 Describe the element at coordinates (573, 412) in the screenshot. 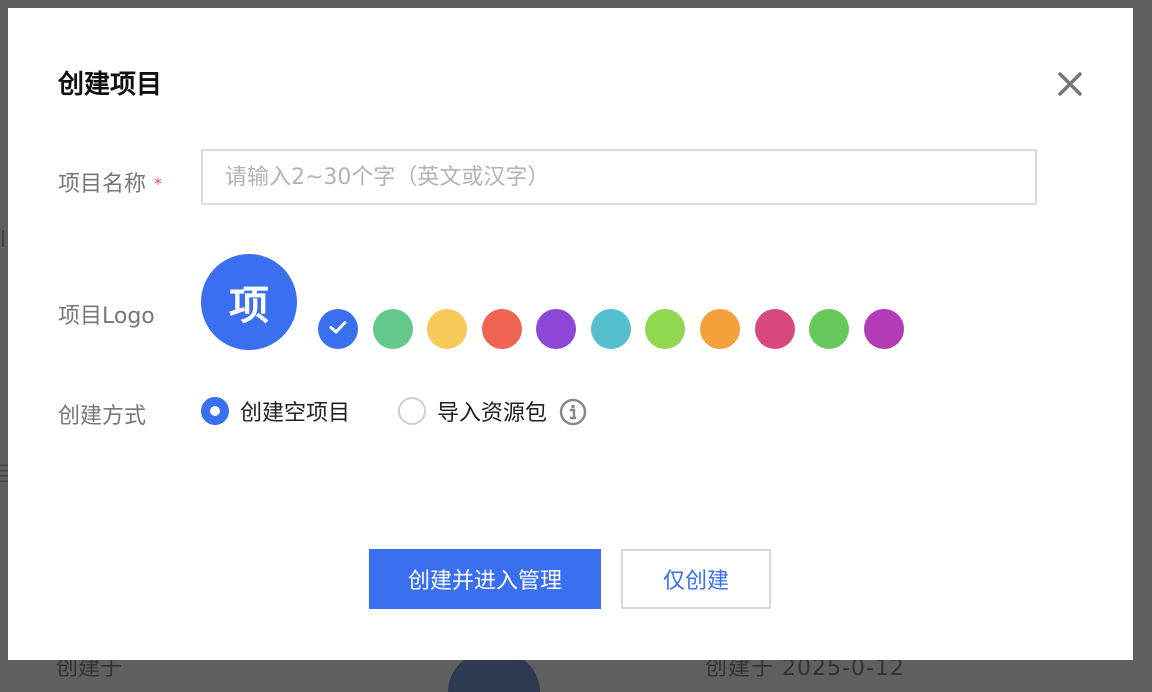

I see `info-icon` at that location.